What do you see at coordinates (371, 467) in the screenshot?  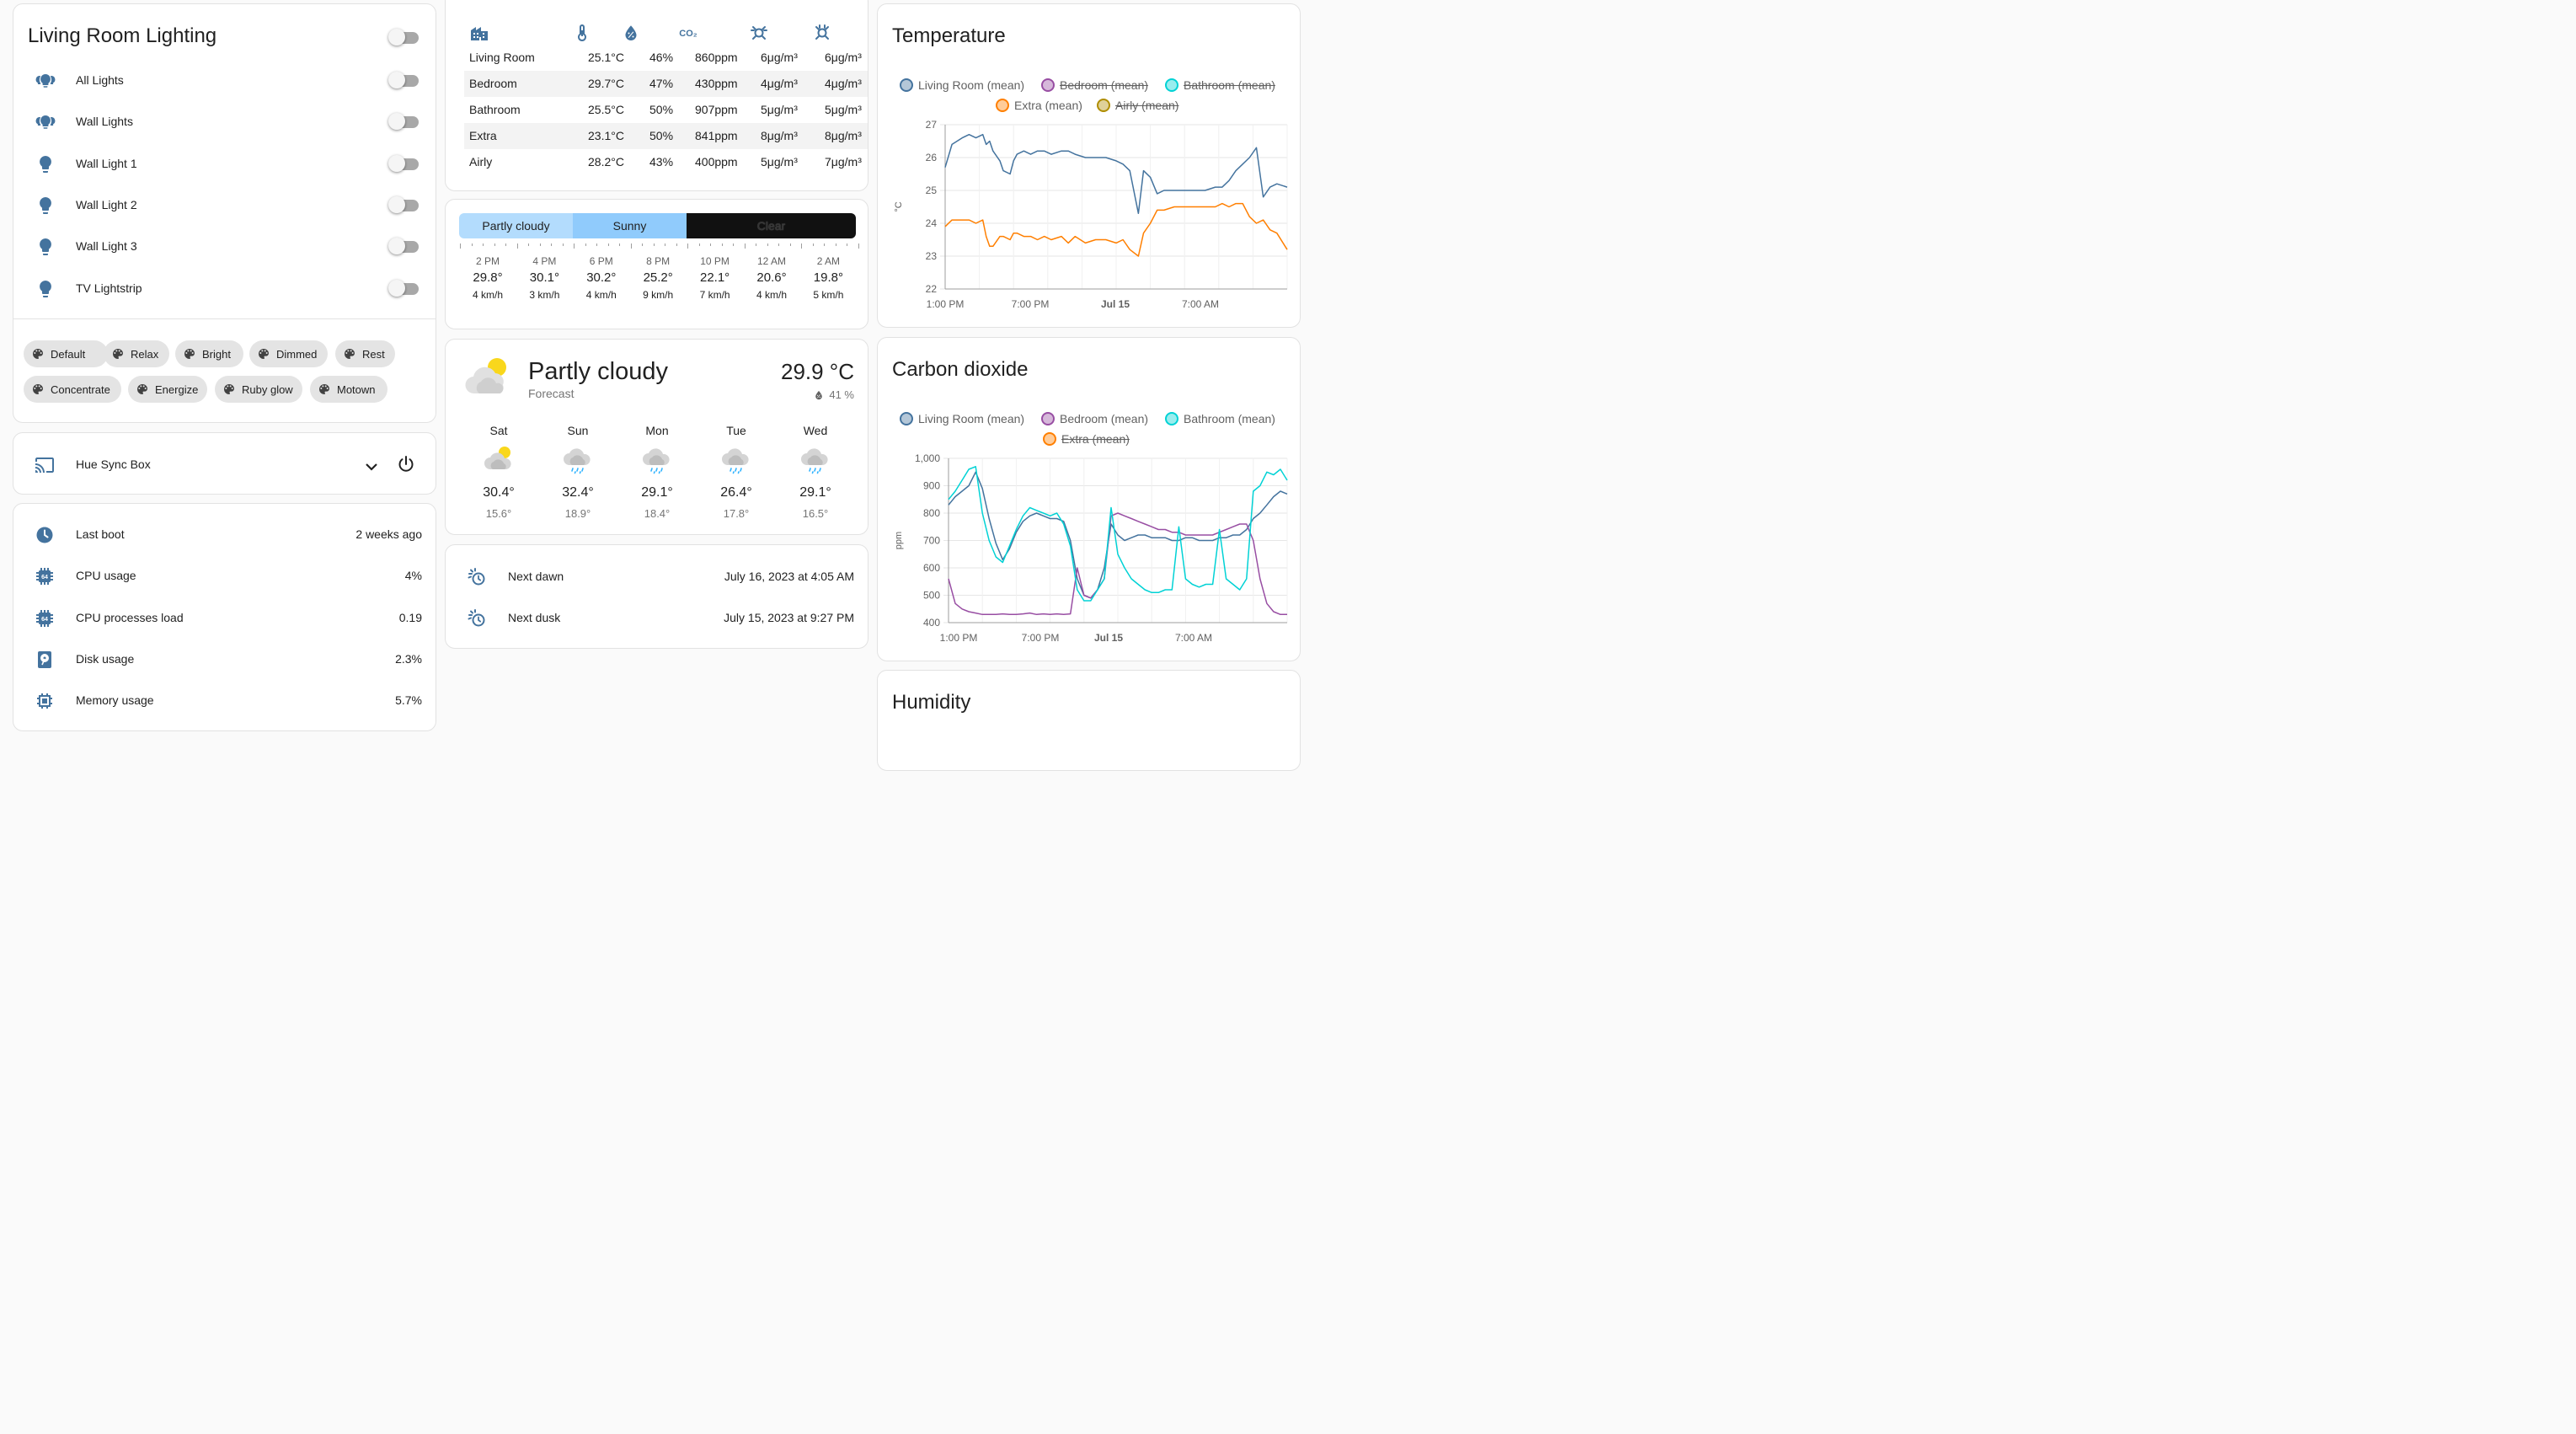 I see `chevron-down-icon` at bounding box center [371, 467].